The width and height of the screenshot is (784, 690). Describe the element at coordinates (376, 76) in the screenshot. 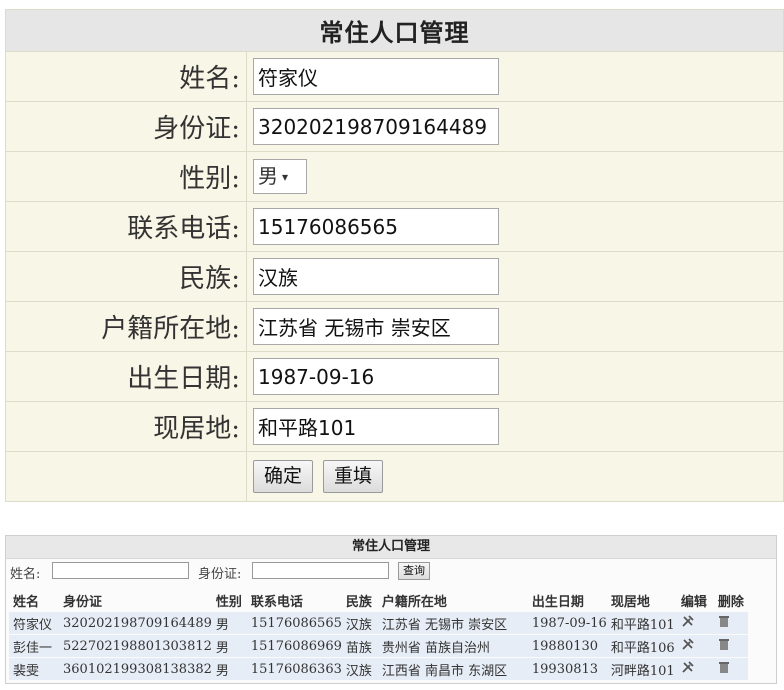

I see `name-input` at that location.